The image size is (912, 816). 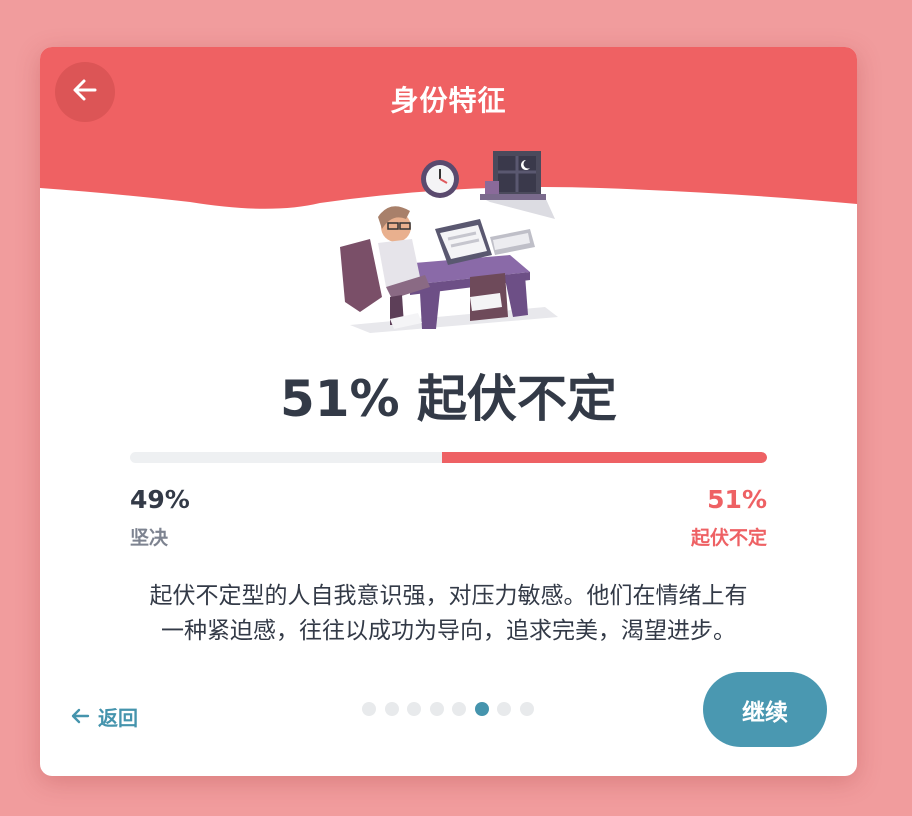 I want to click on pagination-dots, so click(x=452, y=709).